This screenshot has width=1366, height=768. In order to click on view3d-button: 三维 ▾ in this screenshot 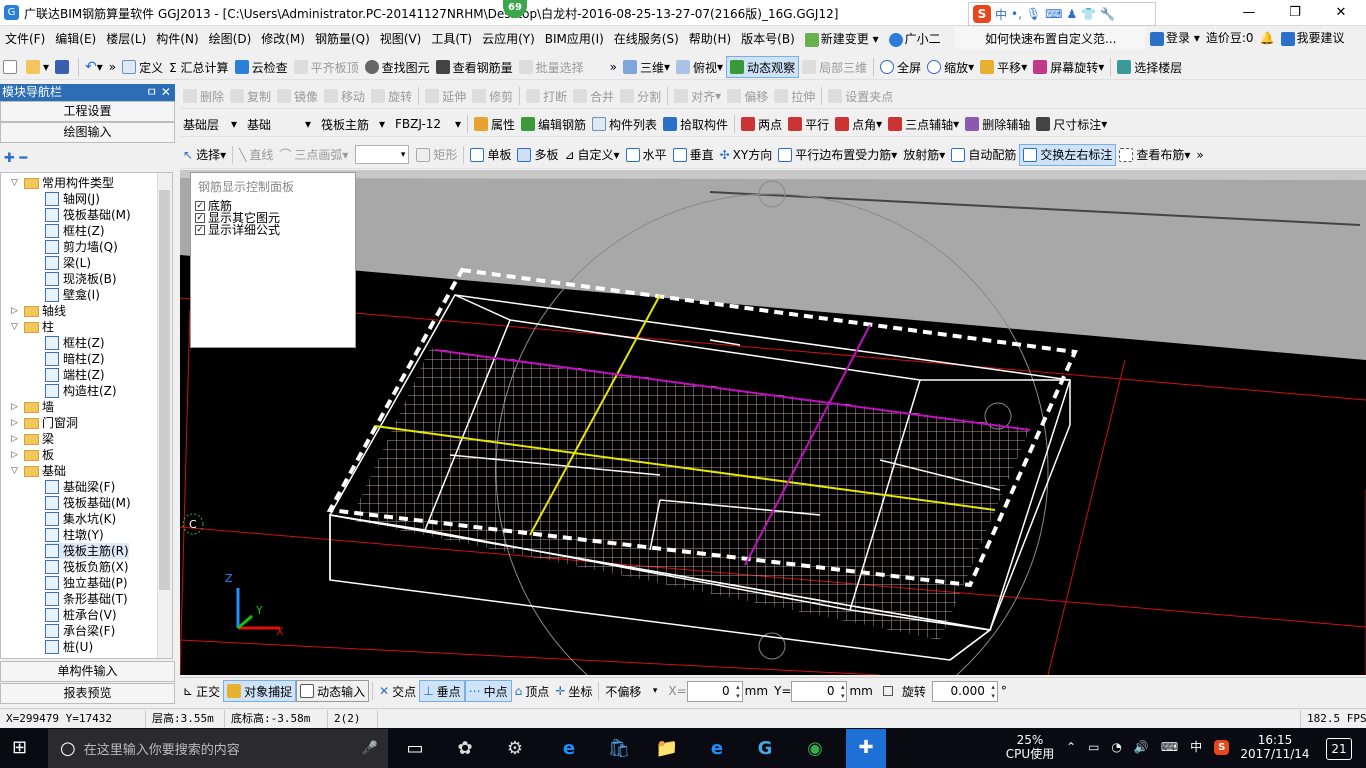, I will do `click(646, 67)`.